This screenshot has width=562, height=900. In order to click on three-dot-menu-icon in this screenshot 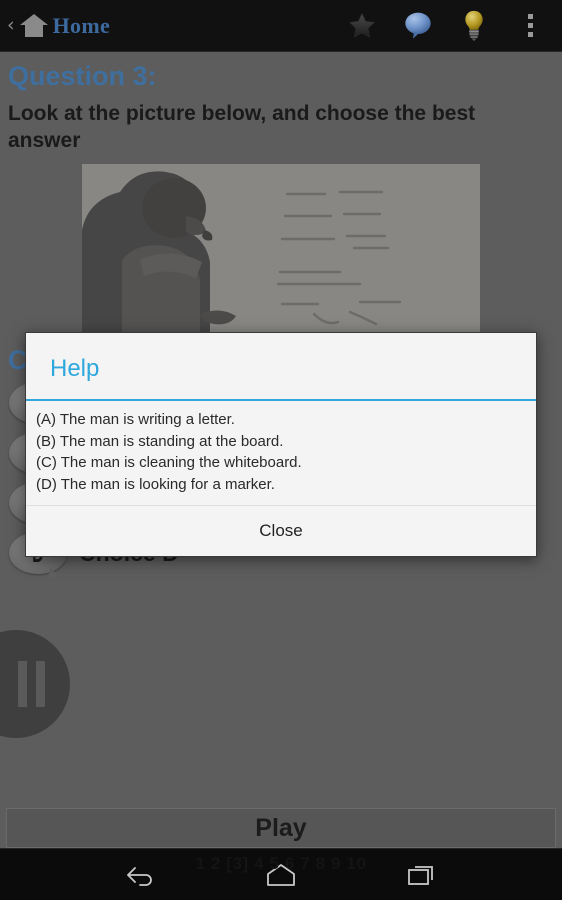, I will do `click(530, 25)`.